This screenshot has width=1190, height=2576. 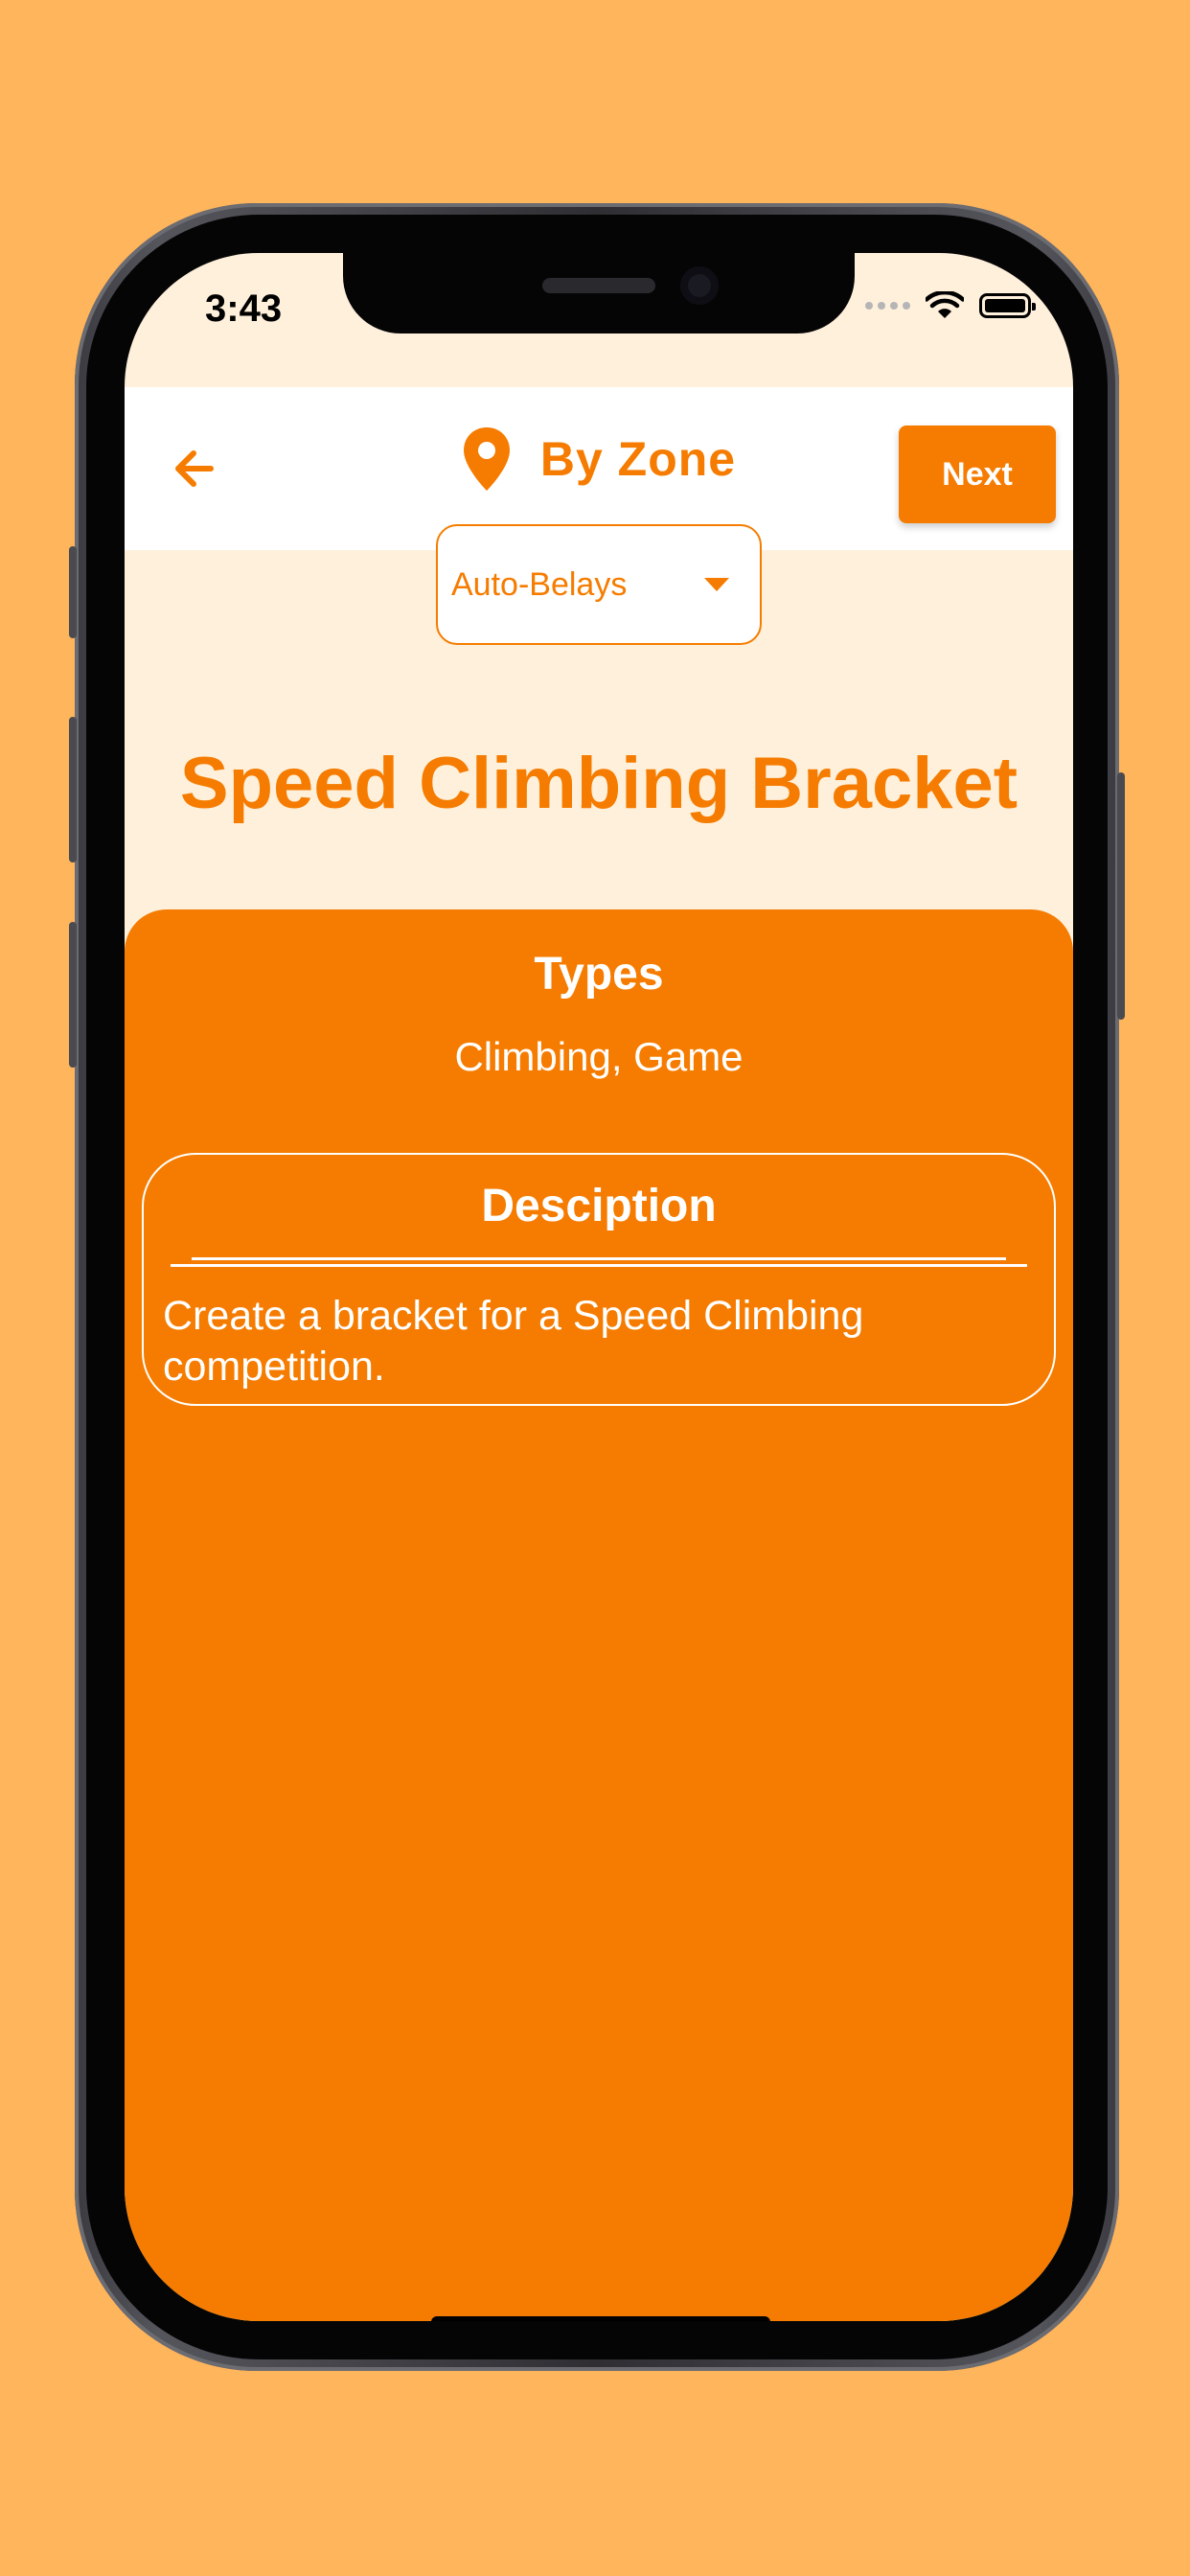 I want to click on status-icons, so click(x=951, y=305).